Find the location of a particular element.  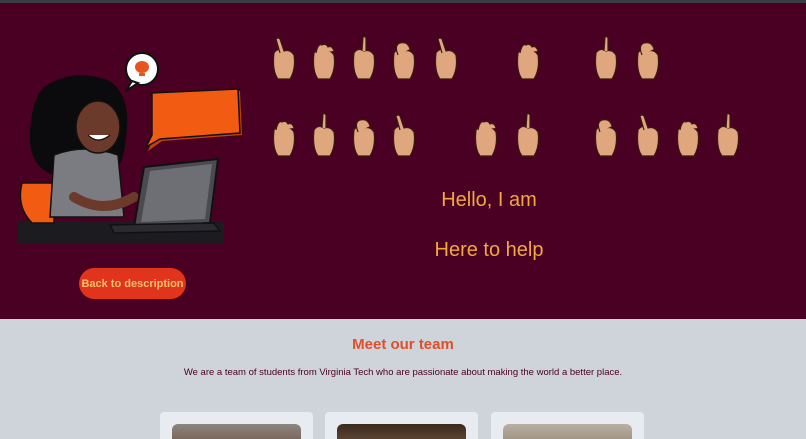

laptop-user-illustration is located at coordinates (130, 147).